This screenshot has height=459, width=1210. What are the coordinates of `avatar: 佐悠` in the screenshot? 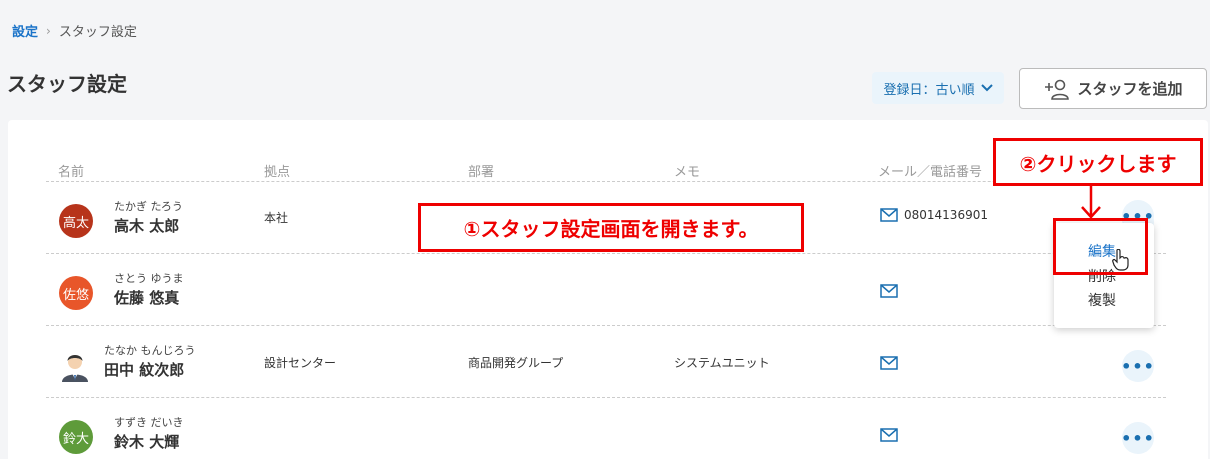 It's located at (76, 293).